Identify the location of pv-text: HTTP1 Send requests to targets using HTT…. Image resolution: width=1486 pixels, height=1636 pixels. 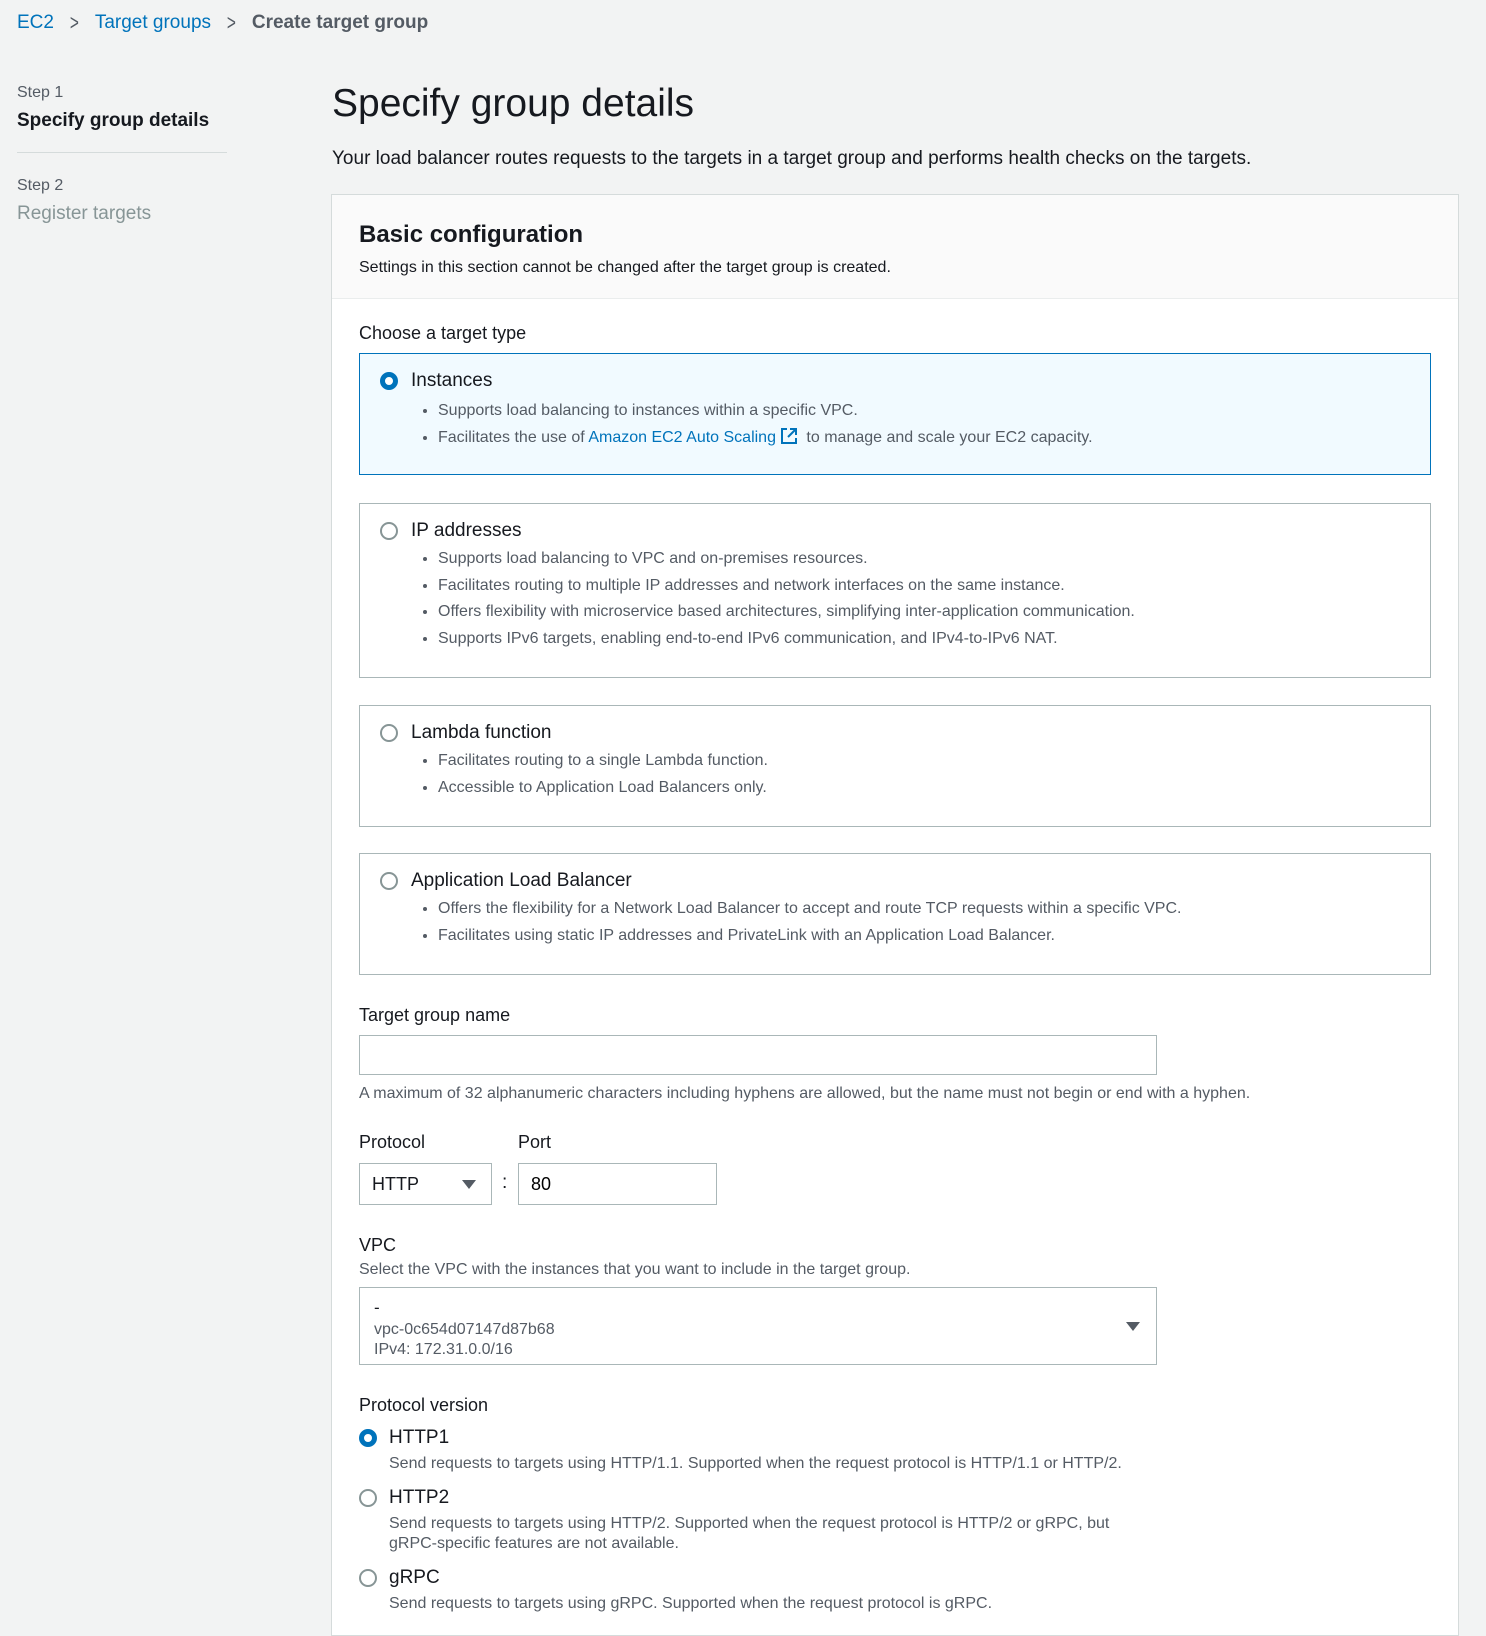
(759, 1450).